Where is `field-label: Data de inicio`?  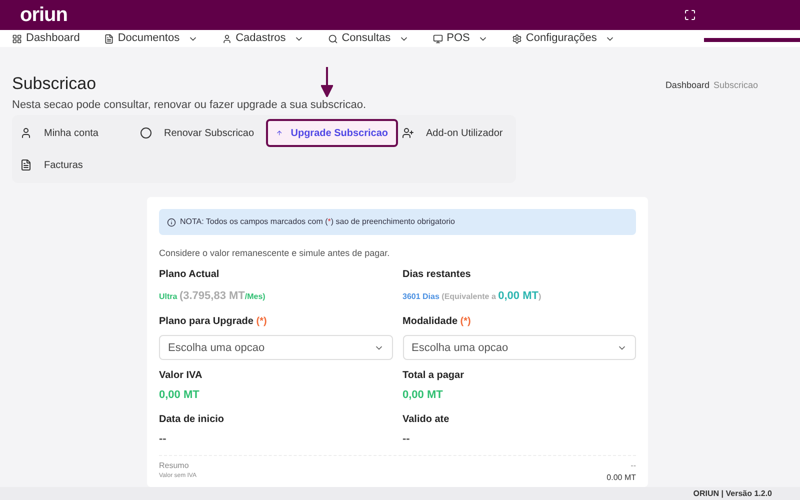
field-label: Data de inicio is located at coordinates (192, 419).